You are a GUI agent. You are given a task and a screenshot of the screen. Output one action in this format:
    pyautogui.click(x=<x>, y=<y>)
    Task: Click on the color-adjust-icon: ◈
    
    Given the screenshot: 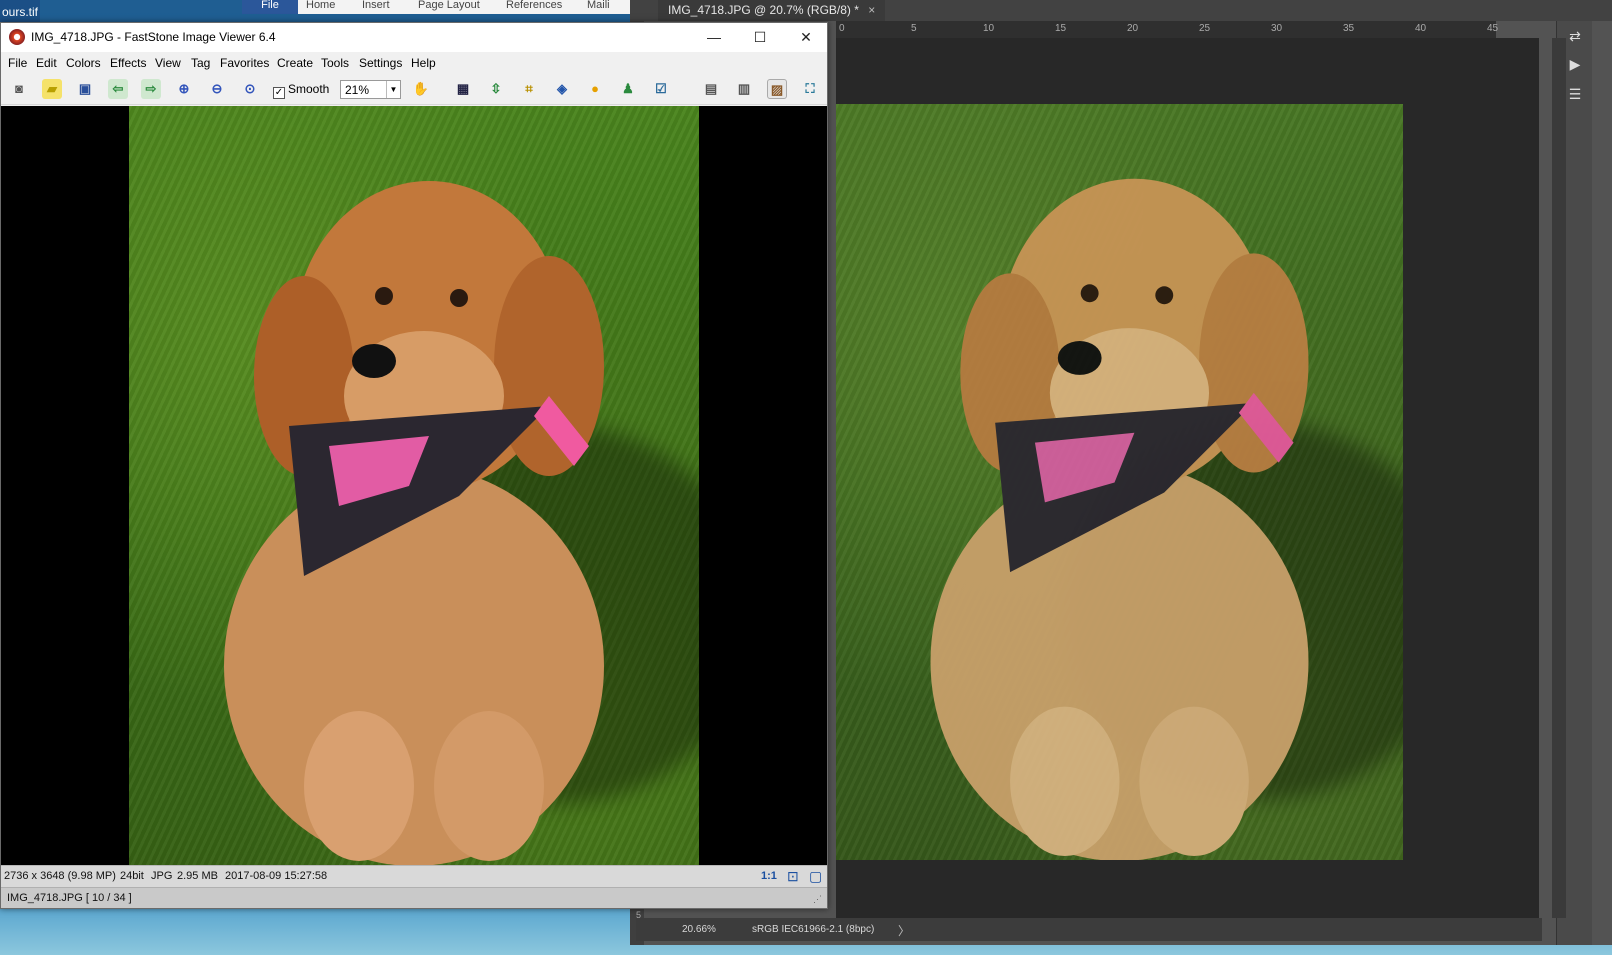 What is the action you would take?
    pyautogui.click(x=562, y=89)
    